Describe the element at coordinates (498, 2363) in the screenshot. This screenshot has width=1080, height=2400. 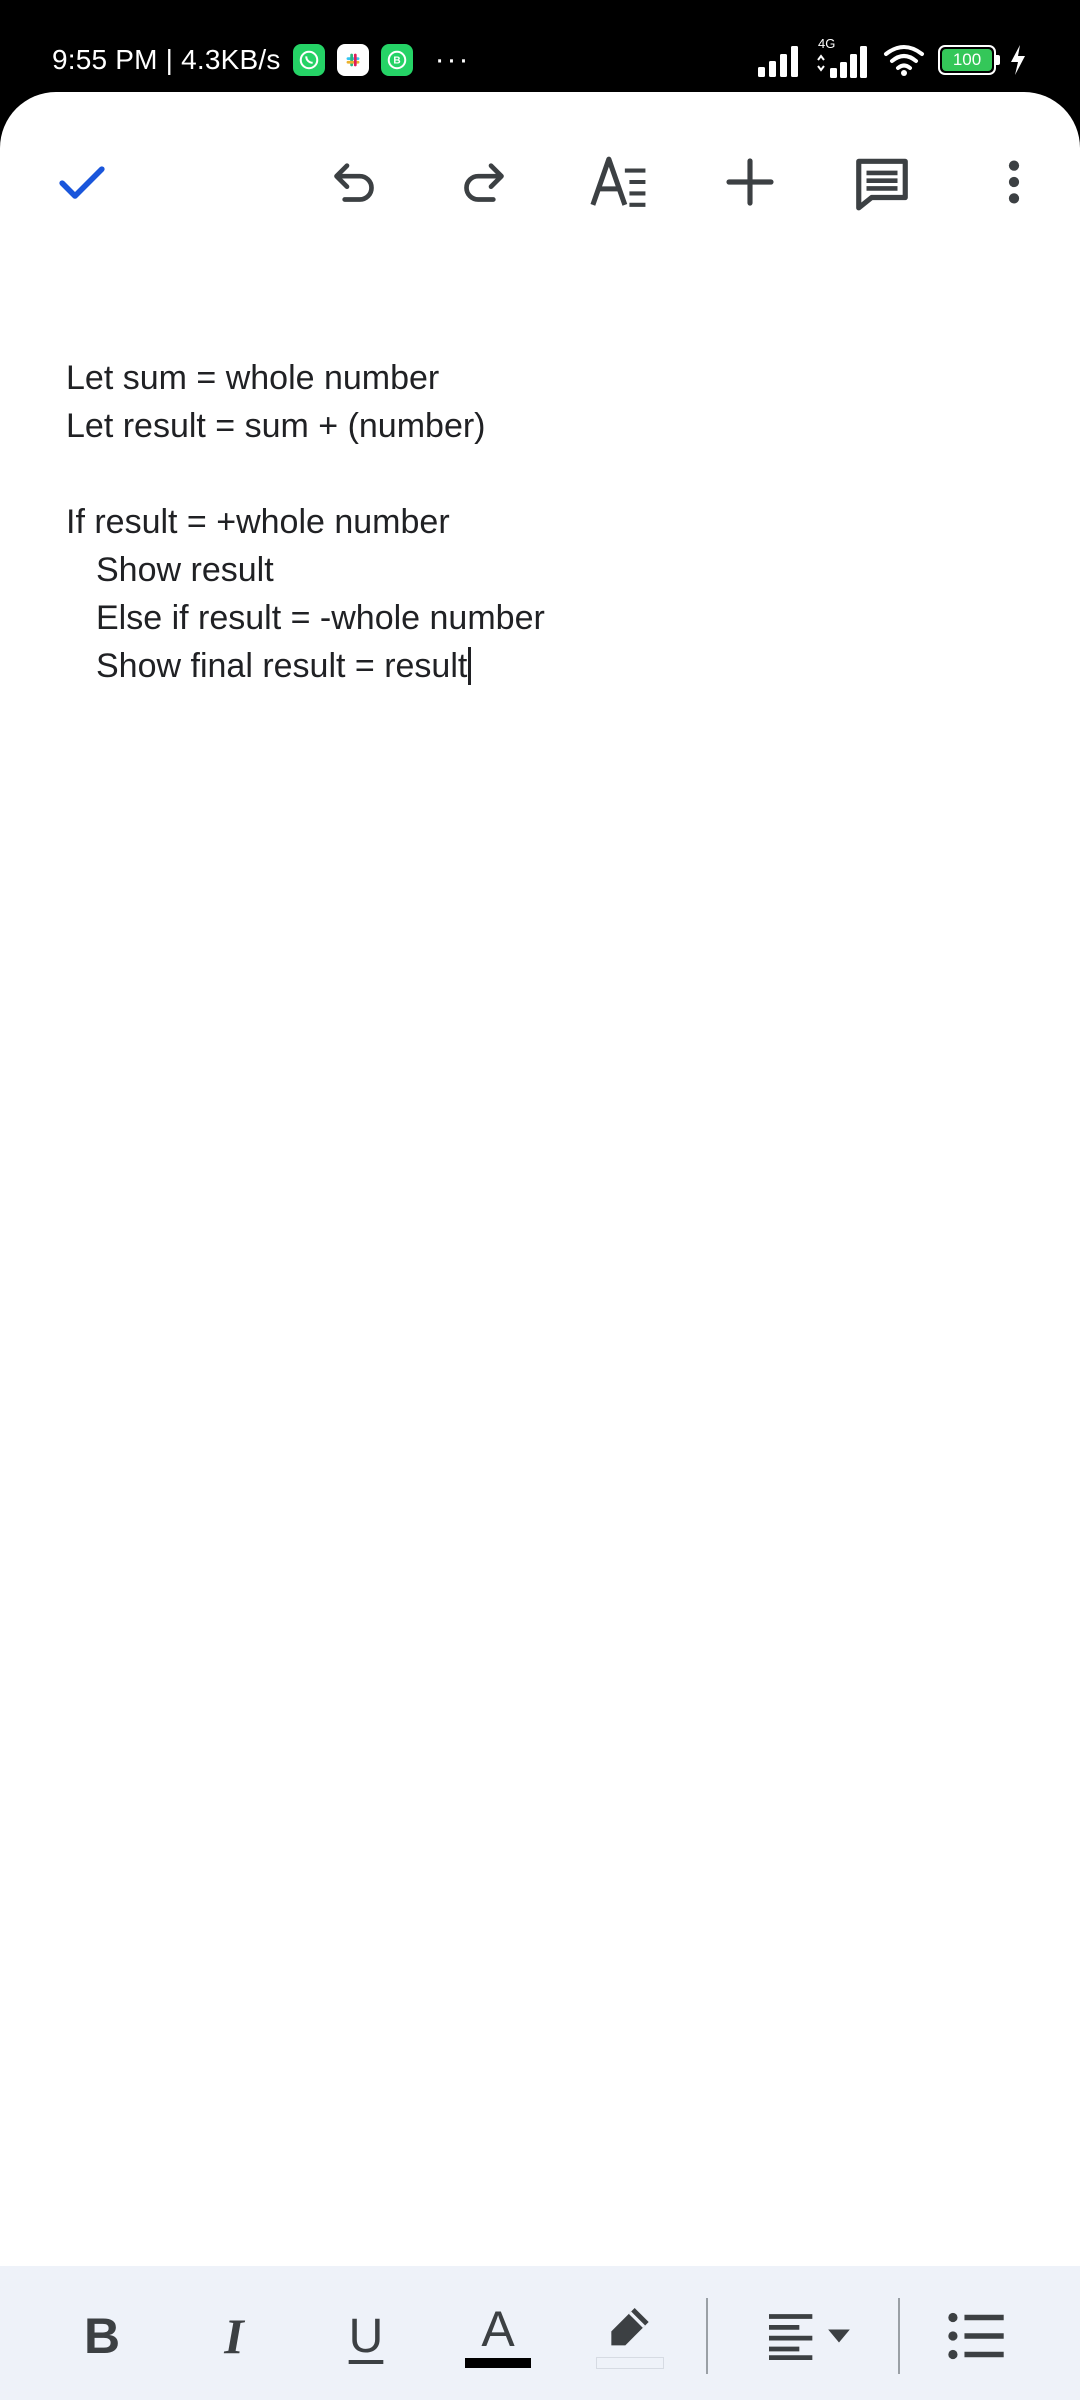
I see `text-color-swatch` at that location.